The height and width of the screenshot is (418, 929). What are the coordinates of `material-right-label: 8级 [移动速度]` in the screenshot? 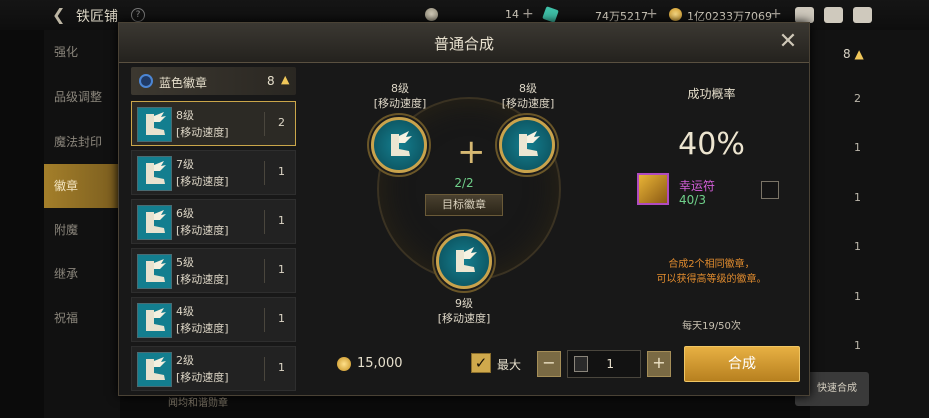 It's located at (528, 96).